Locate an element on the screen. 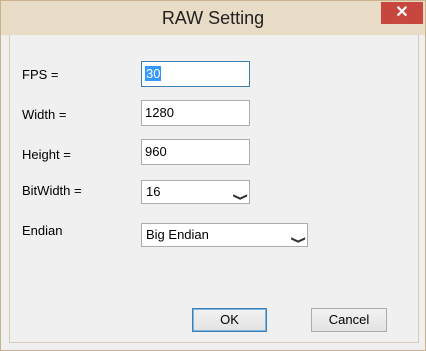 The image size is (426, 351). bitwidth-label: BitWidth = is located at coordinates (52, 190).